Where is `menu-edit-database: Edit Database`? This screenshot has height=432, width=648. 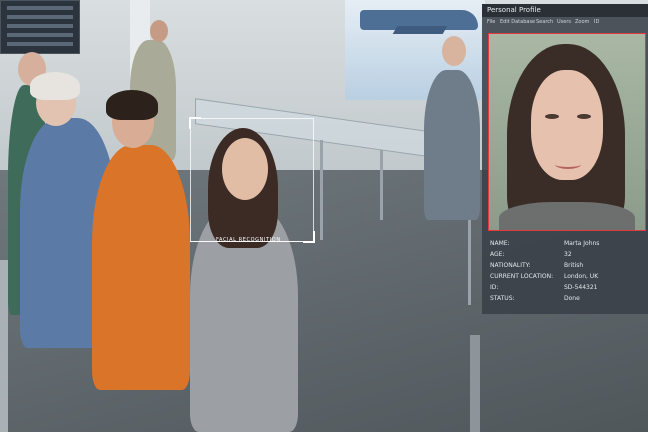
menu-edit-database: Edit Database is located at coordinates (517, 22).